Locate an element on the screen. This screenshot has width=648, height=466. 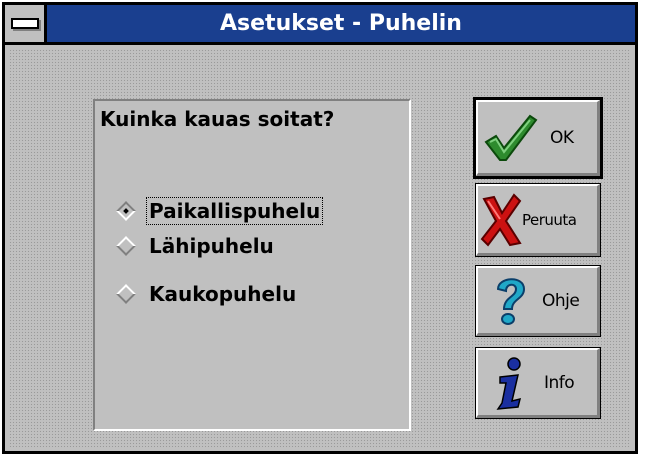
info-button: Info is located at coordinates (538, 383).